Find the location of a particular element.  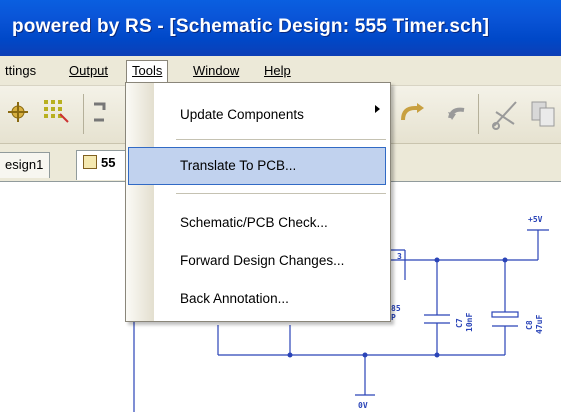

menu-output-label: Output is located at coordinates (89, 70).